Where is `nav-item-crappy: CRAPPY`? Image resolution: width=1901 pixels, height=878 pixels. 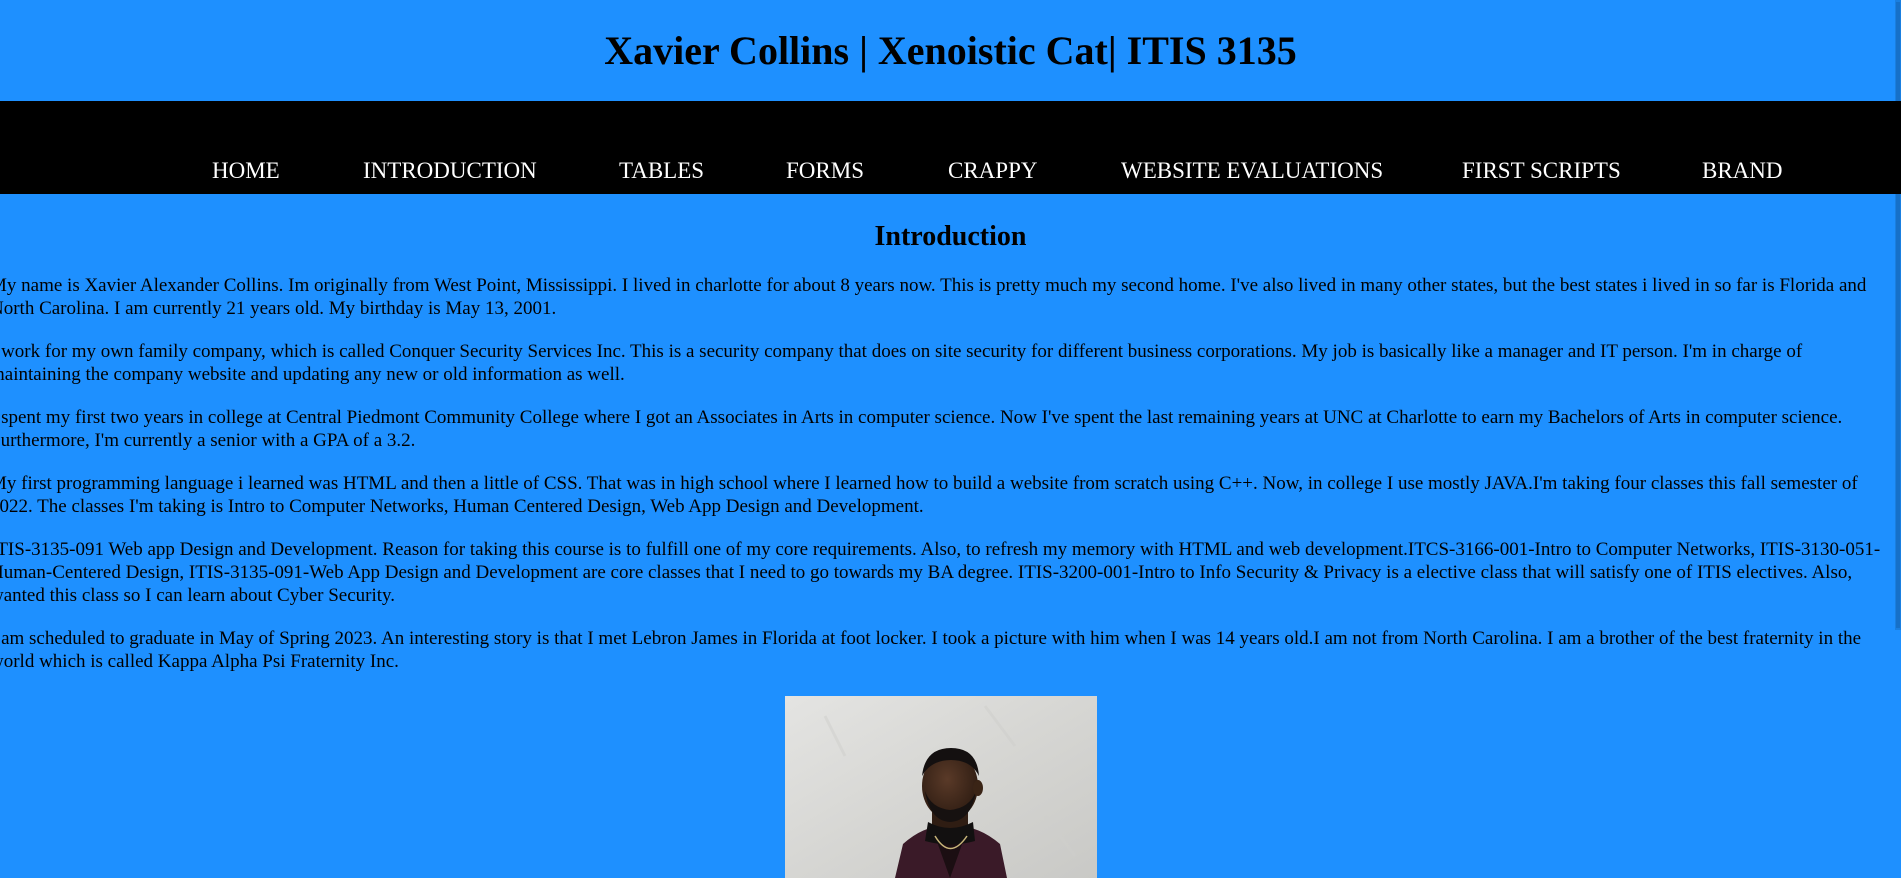
nav-item-crappy: CRAPPY is located at coordinates (992, 171).